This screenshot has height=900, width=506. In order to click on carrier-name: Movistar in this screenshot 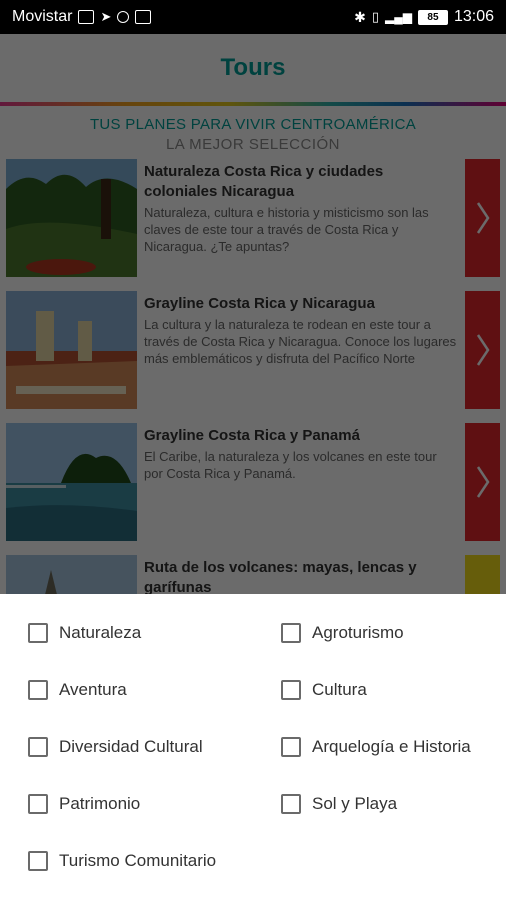, I will do `click(42, 16)`.